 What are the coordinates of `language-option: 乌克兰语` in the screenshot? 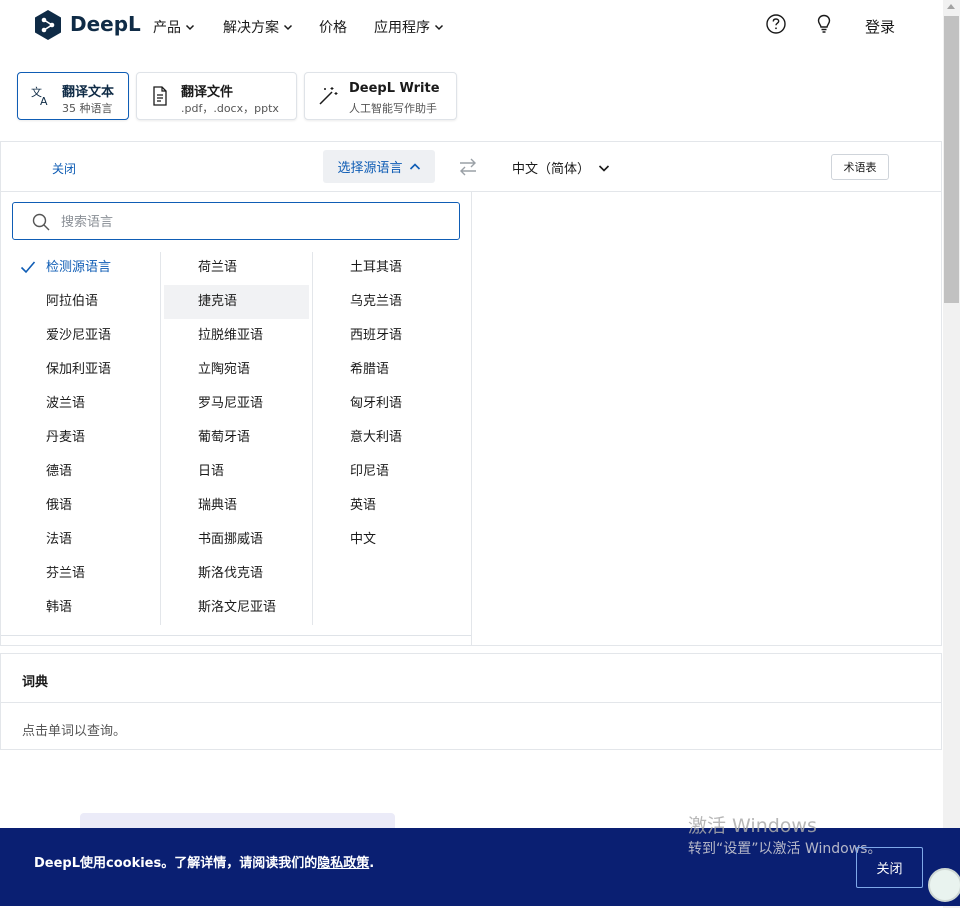 It's located at (376, 302).